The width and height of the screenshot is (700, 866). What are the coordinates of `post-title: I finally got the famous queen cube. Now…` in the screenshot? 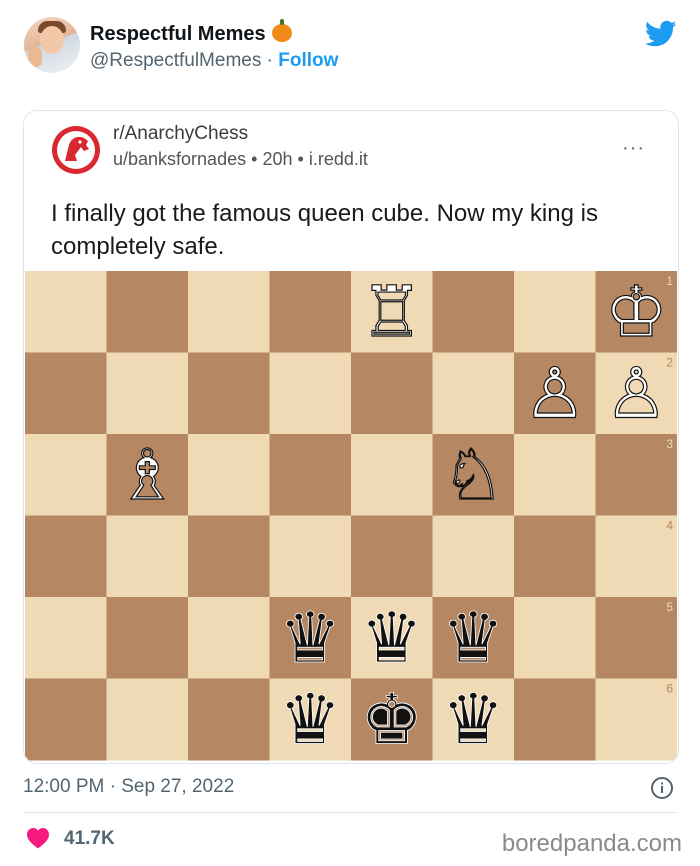 It's located at (324, 230).